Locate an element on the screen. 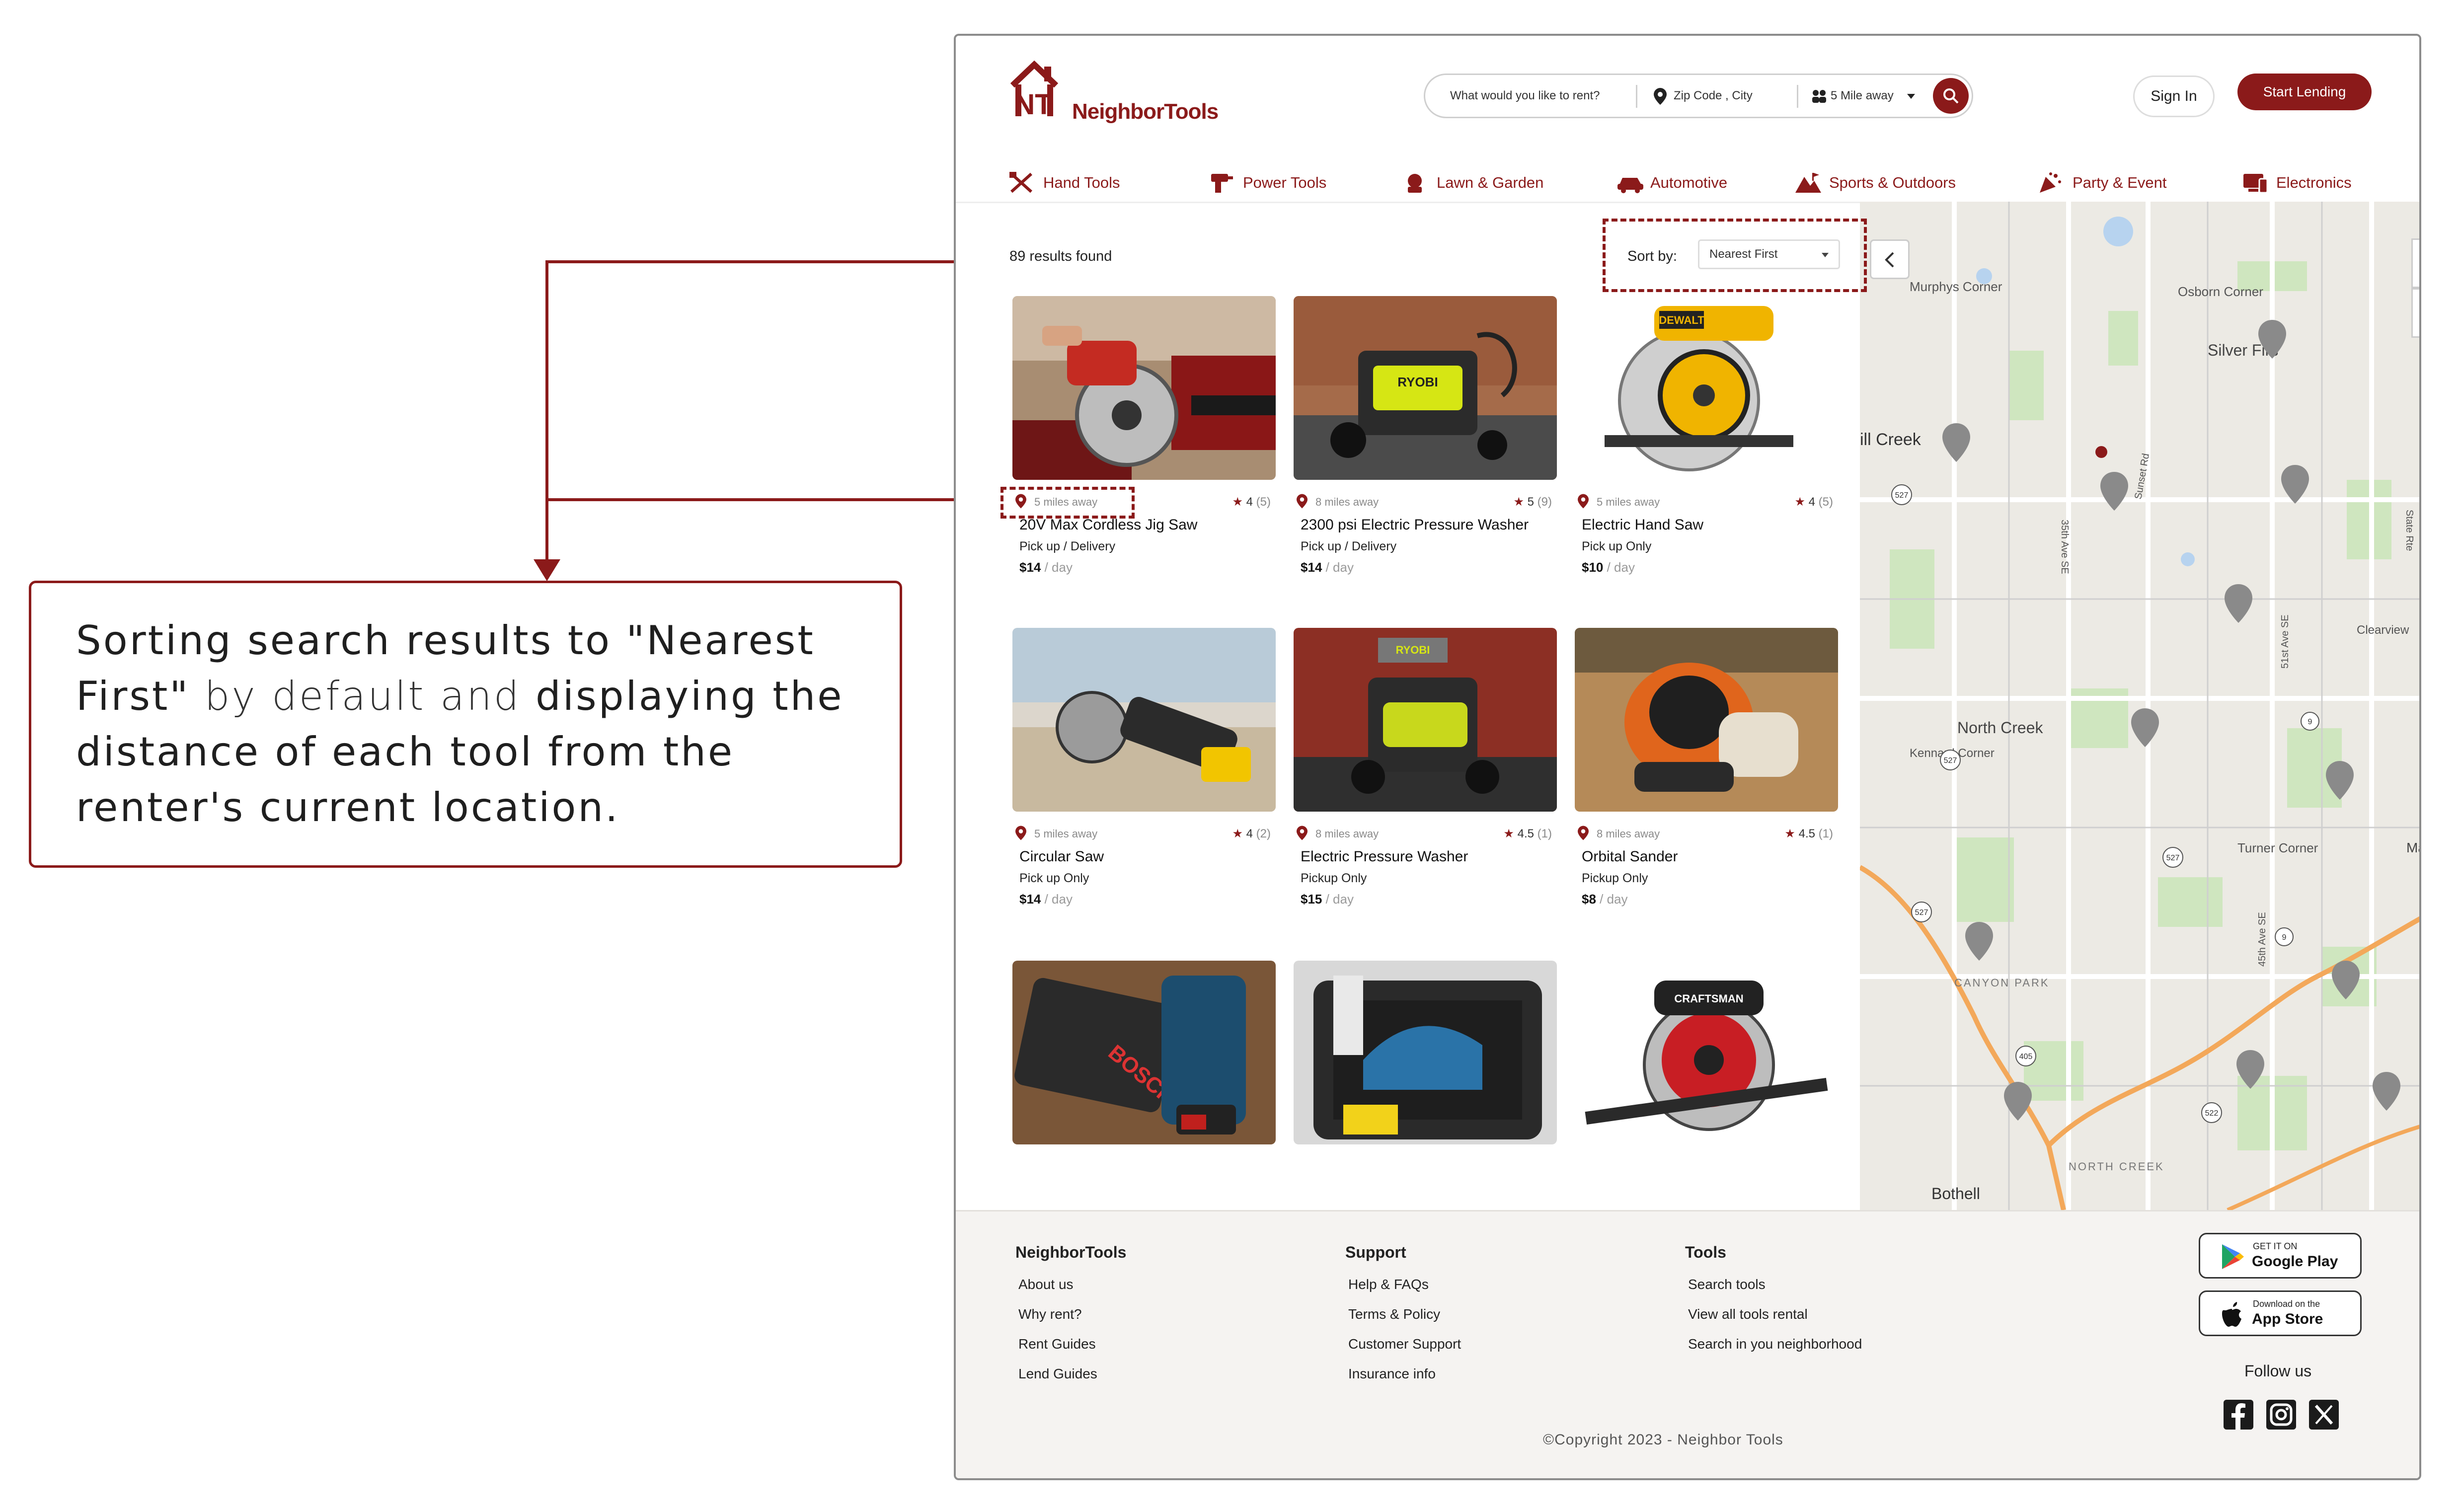  footer-link: Insurance info is located at coordinates (1405, 1374).